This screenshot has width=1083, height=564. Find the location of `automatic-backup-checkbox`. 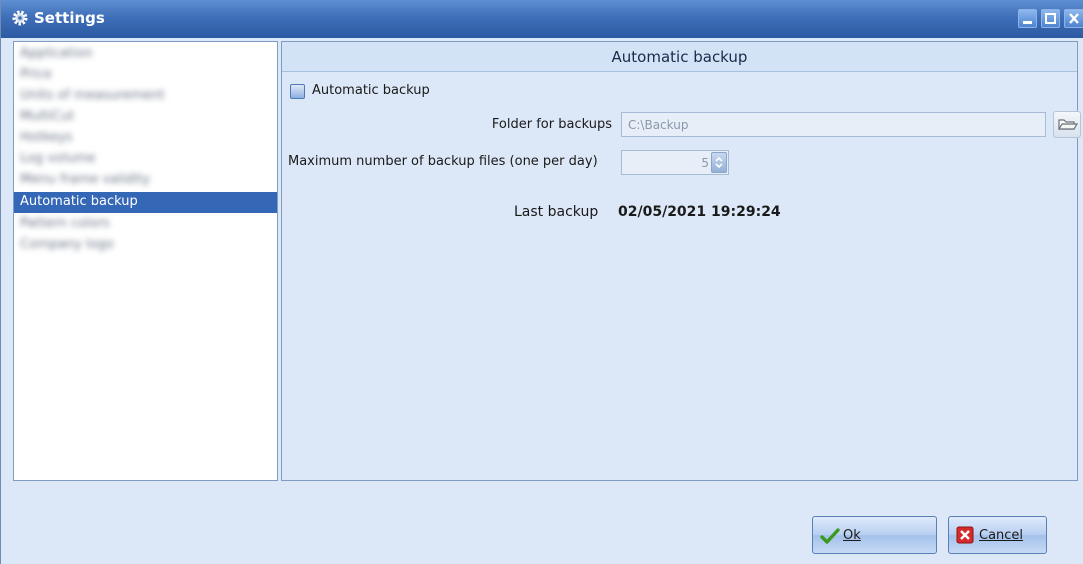

automatic-backup-checkbox is located at coordinates (297, 91).